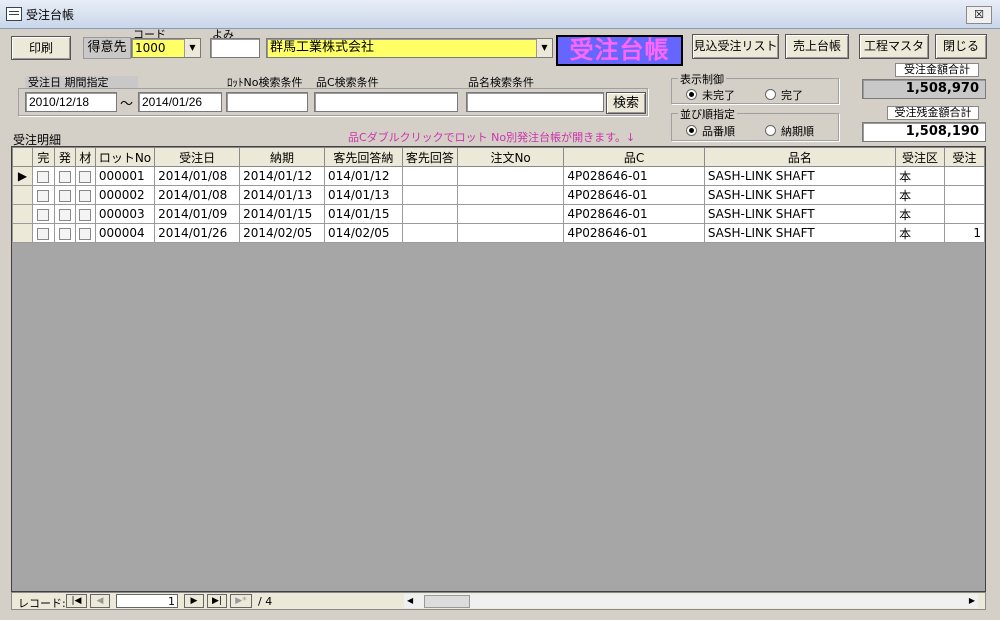 This screenshot has width=1000, height=620. Describe the element at coordinates (972, 601) in the screenshot. I see `scroll-right-icon: ▶` at that location.